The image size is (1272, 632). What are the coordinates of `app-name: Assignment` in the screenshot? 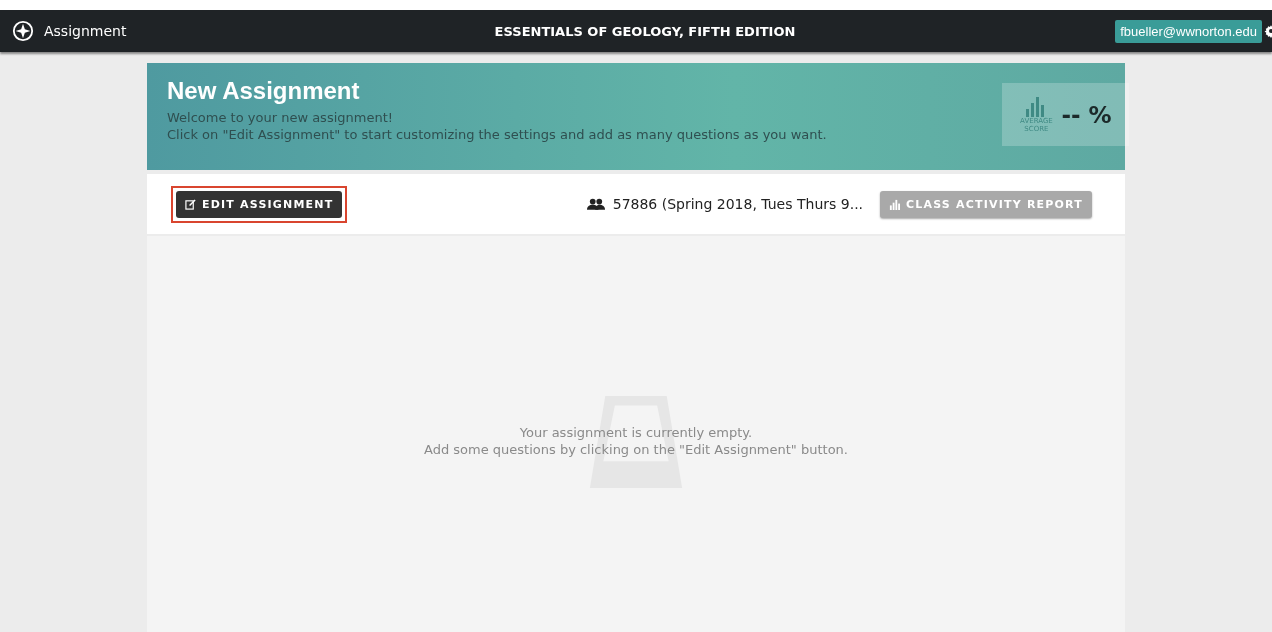 It's located at (85, 31).